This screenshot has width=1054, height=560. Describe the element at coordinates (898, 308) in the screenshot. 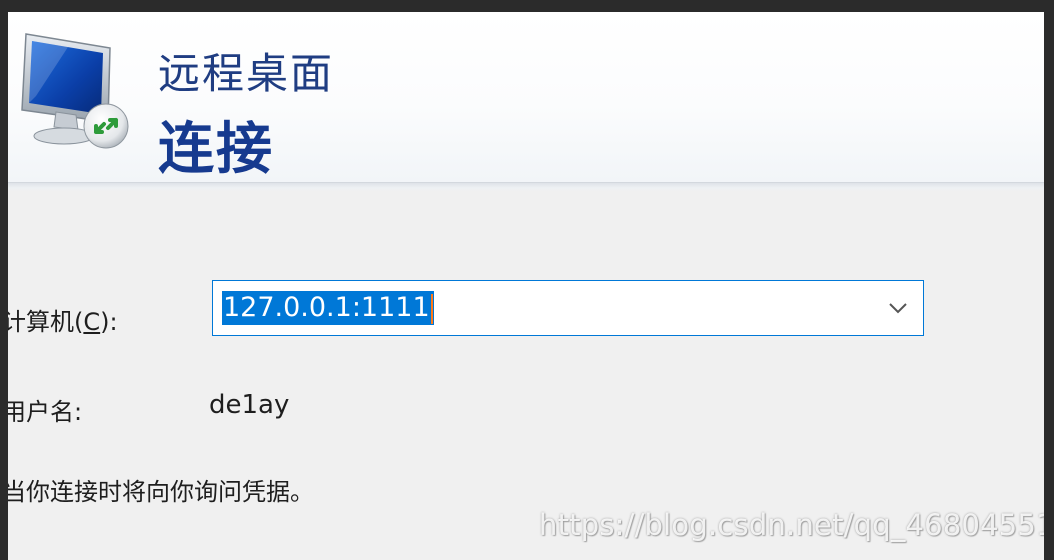

I see `chevron-down-icon` at that location.